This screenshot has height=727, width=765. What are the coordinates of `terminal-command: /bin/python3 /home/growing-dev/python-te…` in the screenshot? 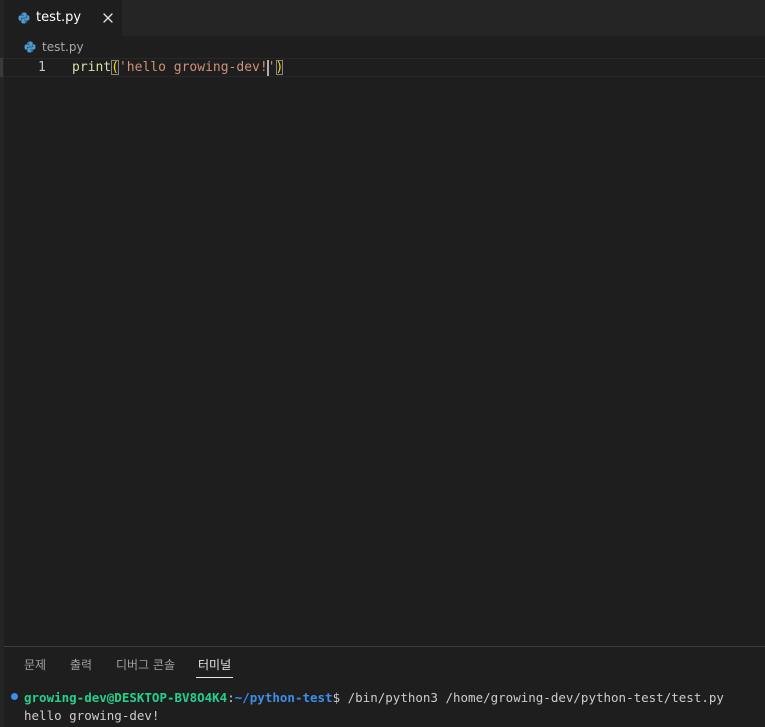 It's located at (532, 697).